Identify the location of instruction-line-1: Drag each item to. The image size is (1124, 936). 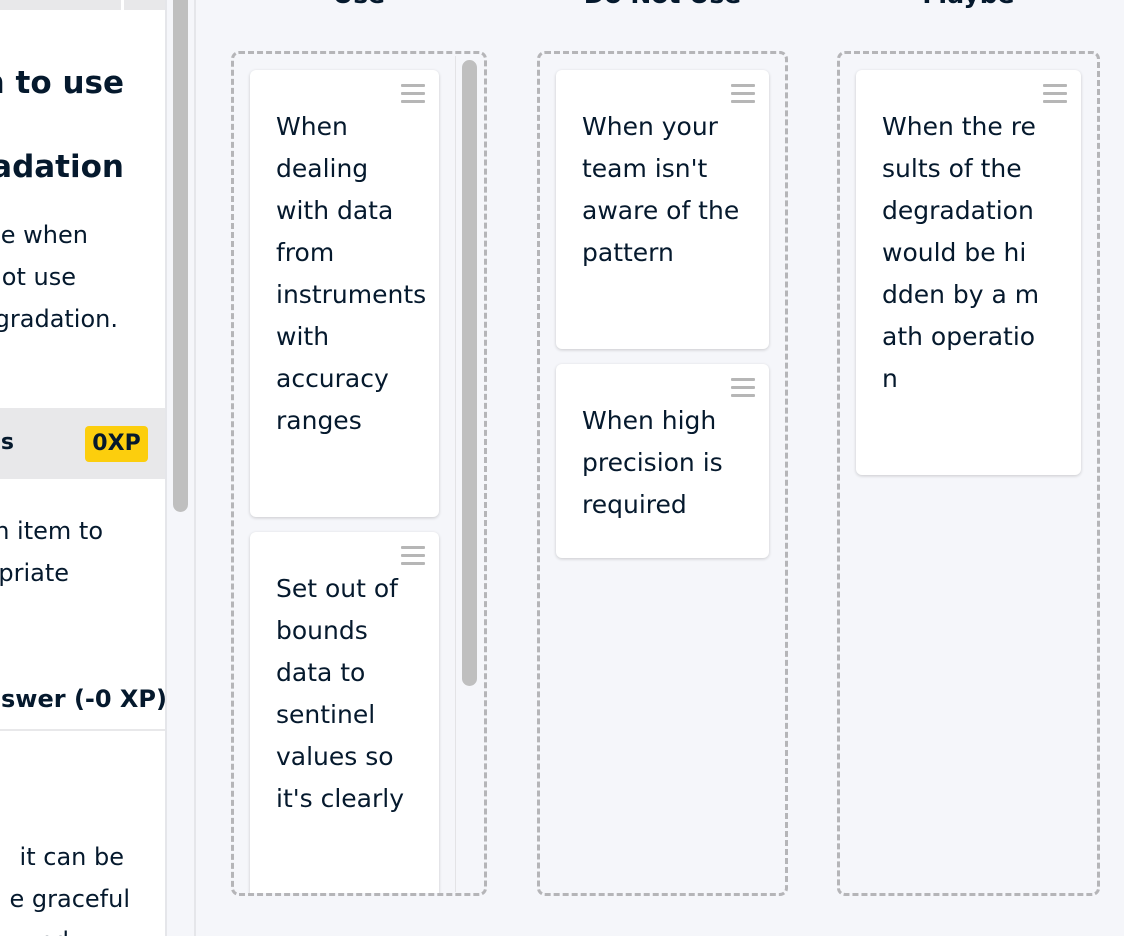
(51, 531).